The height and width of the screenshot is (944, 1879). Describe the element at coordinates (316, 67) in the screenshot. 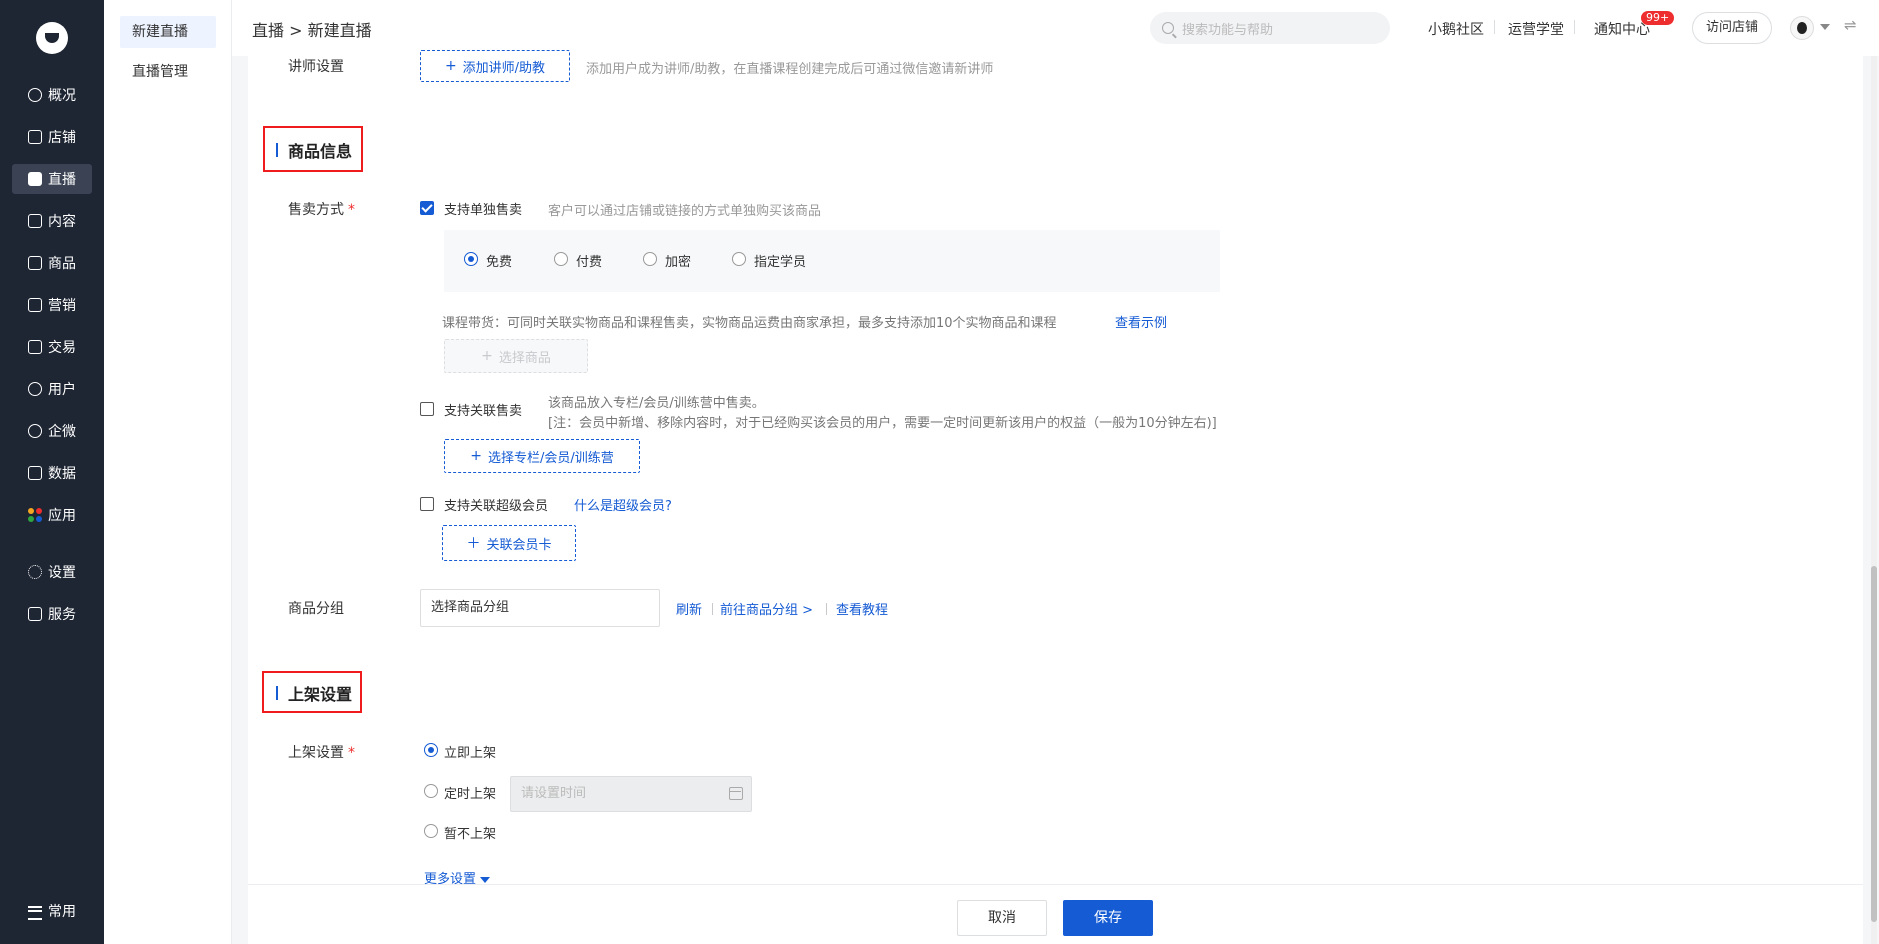

I see `lecturer-label: 讲师设置` at that location.